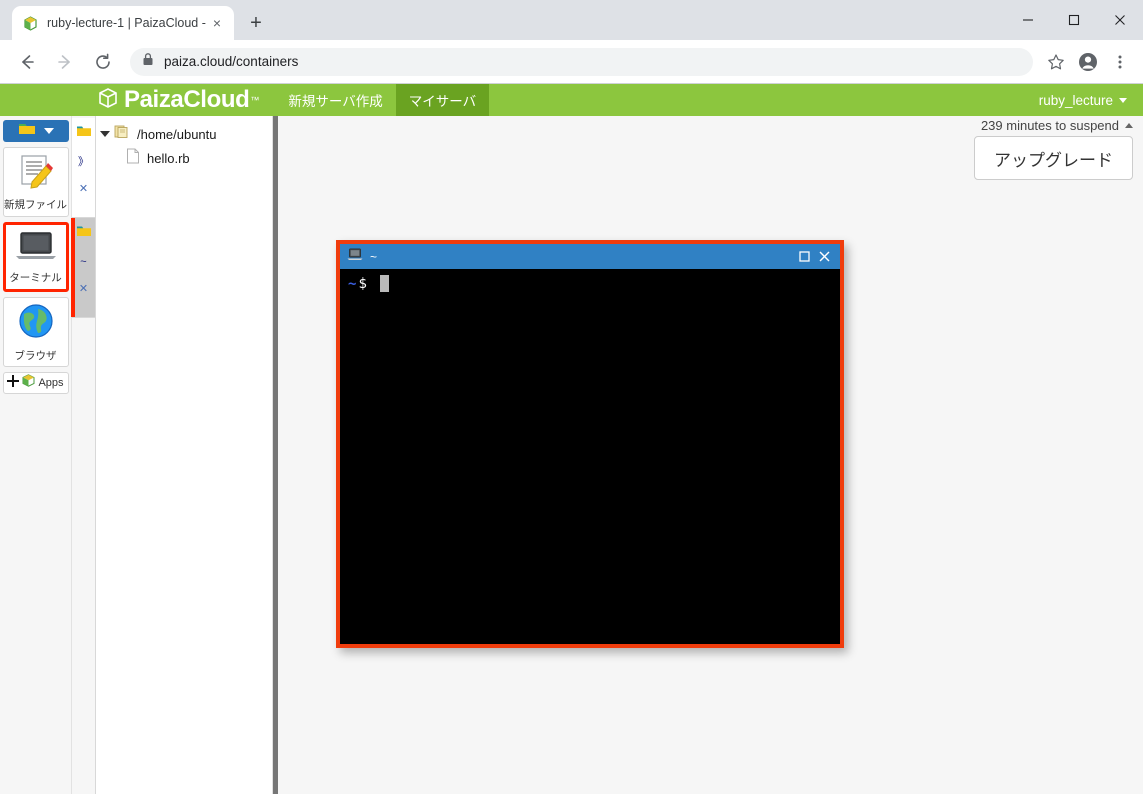  What do you see at coordinates (335, 100) in the screenshot?
I see `nav-item-new-server: 新規サーバ作成` at bounding box center [335, 100].